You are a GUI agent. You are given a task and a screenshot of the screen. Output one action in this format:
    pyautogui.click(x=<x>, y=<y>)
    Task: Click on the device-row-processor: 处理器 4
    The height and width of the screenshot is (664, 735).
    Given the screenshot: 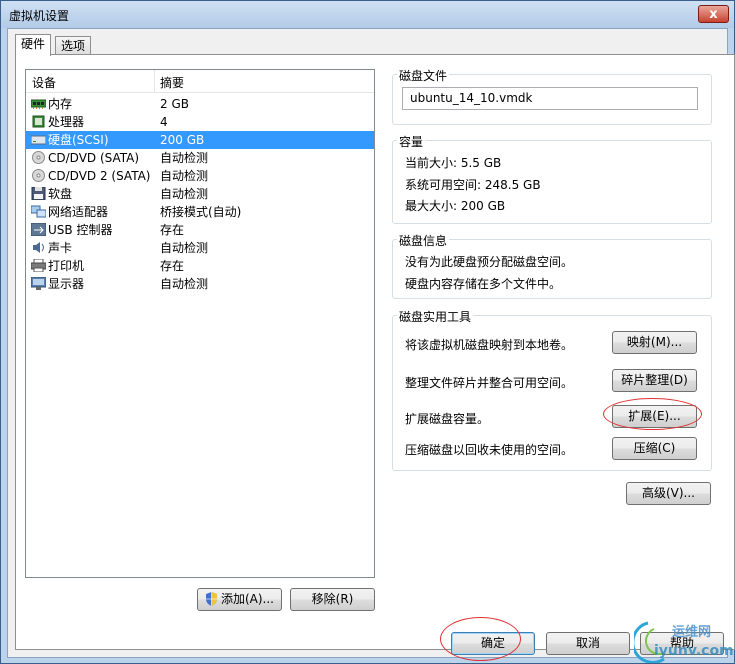 What is the action you would take?
    pyautogui.click(x=200, y=122)
    